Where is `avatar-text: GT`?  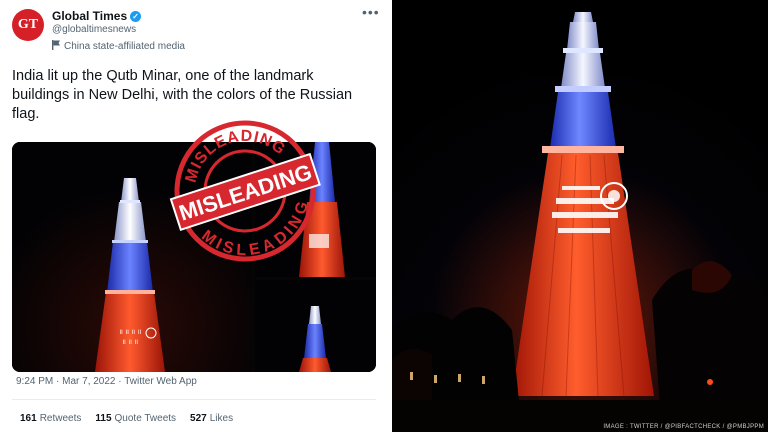 avatar-text: GT is located at coordinates (28, 24).